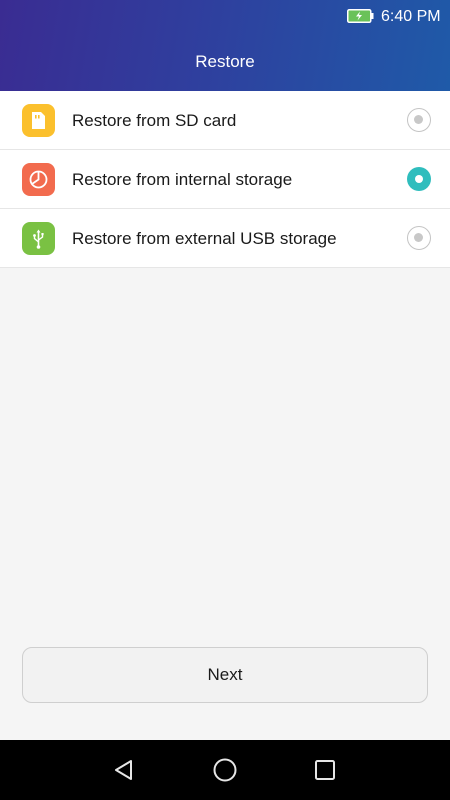 This screenshot has height=800, width=450. What do you see at coordinates (225, 17) in the screenshot?
I see `status-bar: 6:40 PM` at bounding box center [225, 17].